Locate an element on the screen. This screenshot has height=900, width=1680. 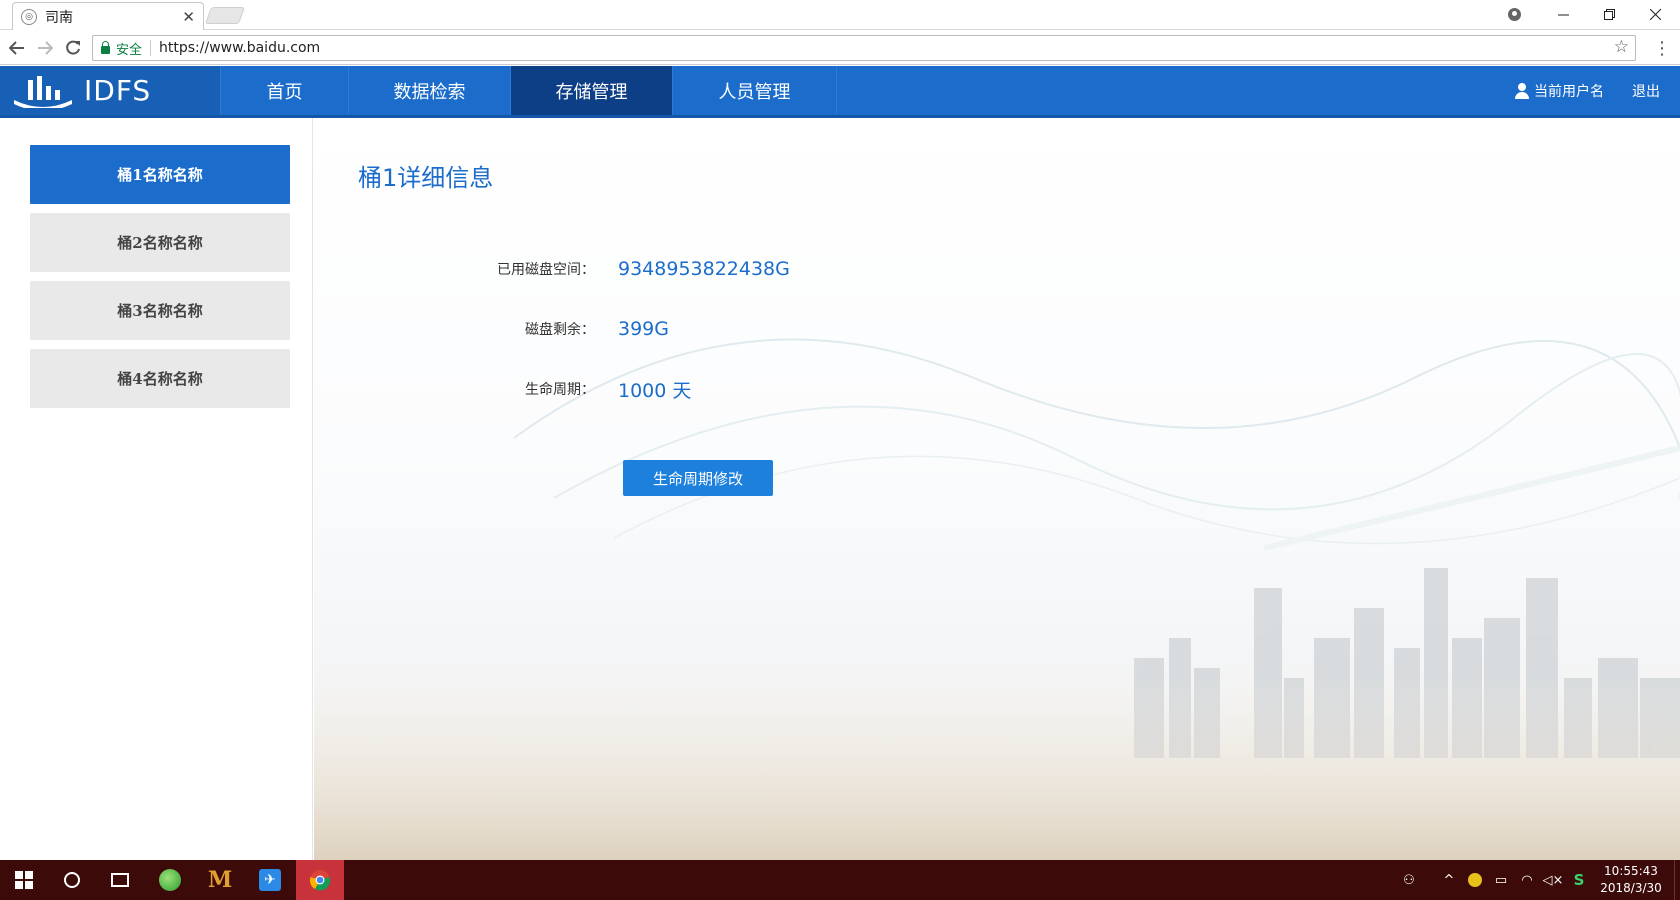
chrome-icon is located at coordinates (320, 880).